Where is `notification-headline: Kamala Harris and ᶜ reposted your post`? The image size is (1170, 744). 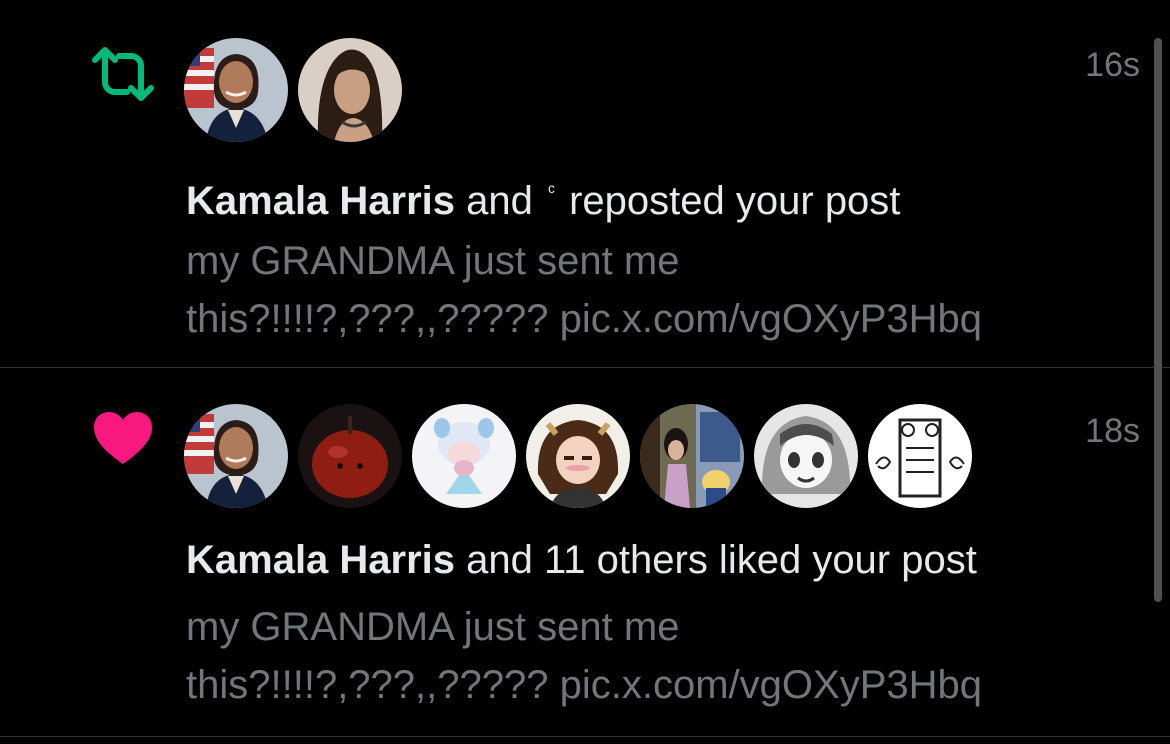 notification-headline: Kamala Harris and ᶜ reposted your post is located at coordinates (543, 196).